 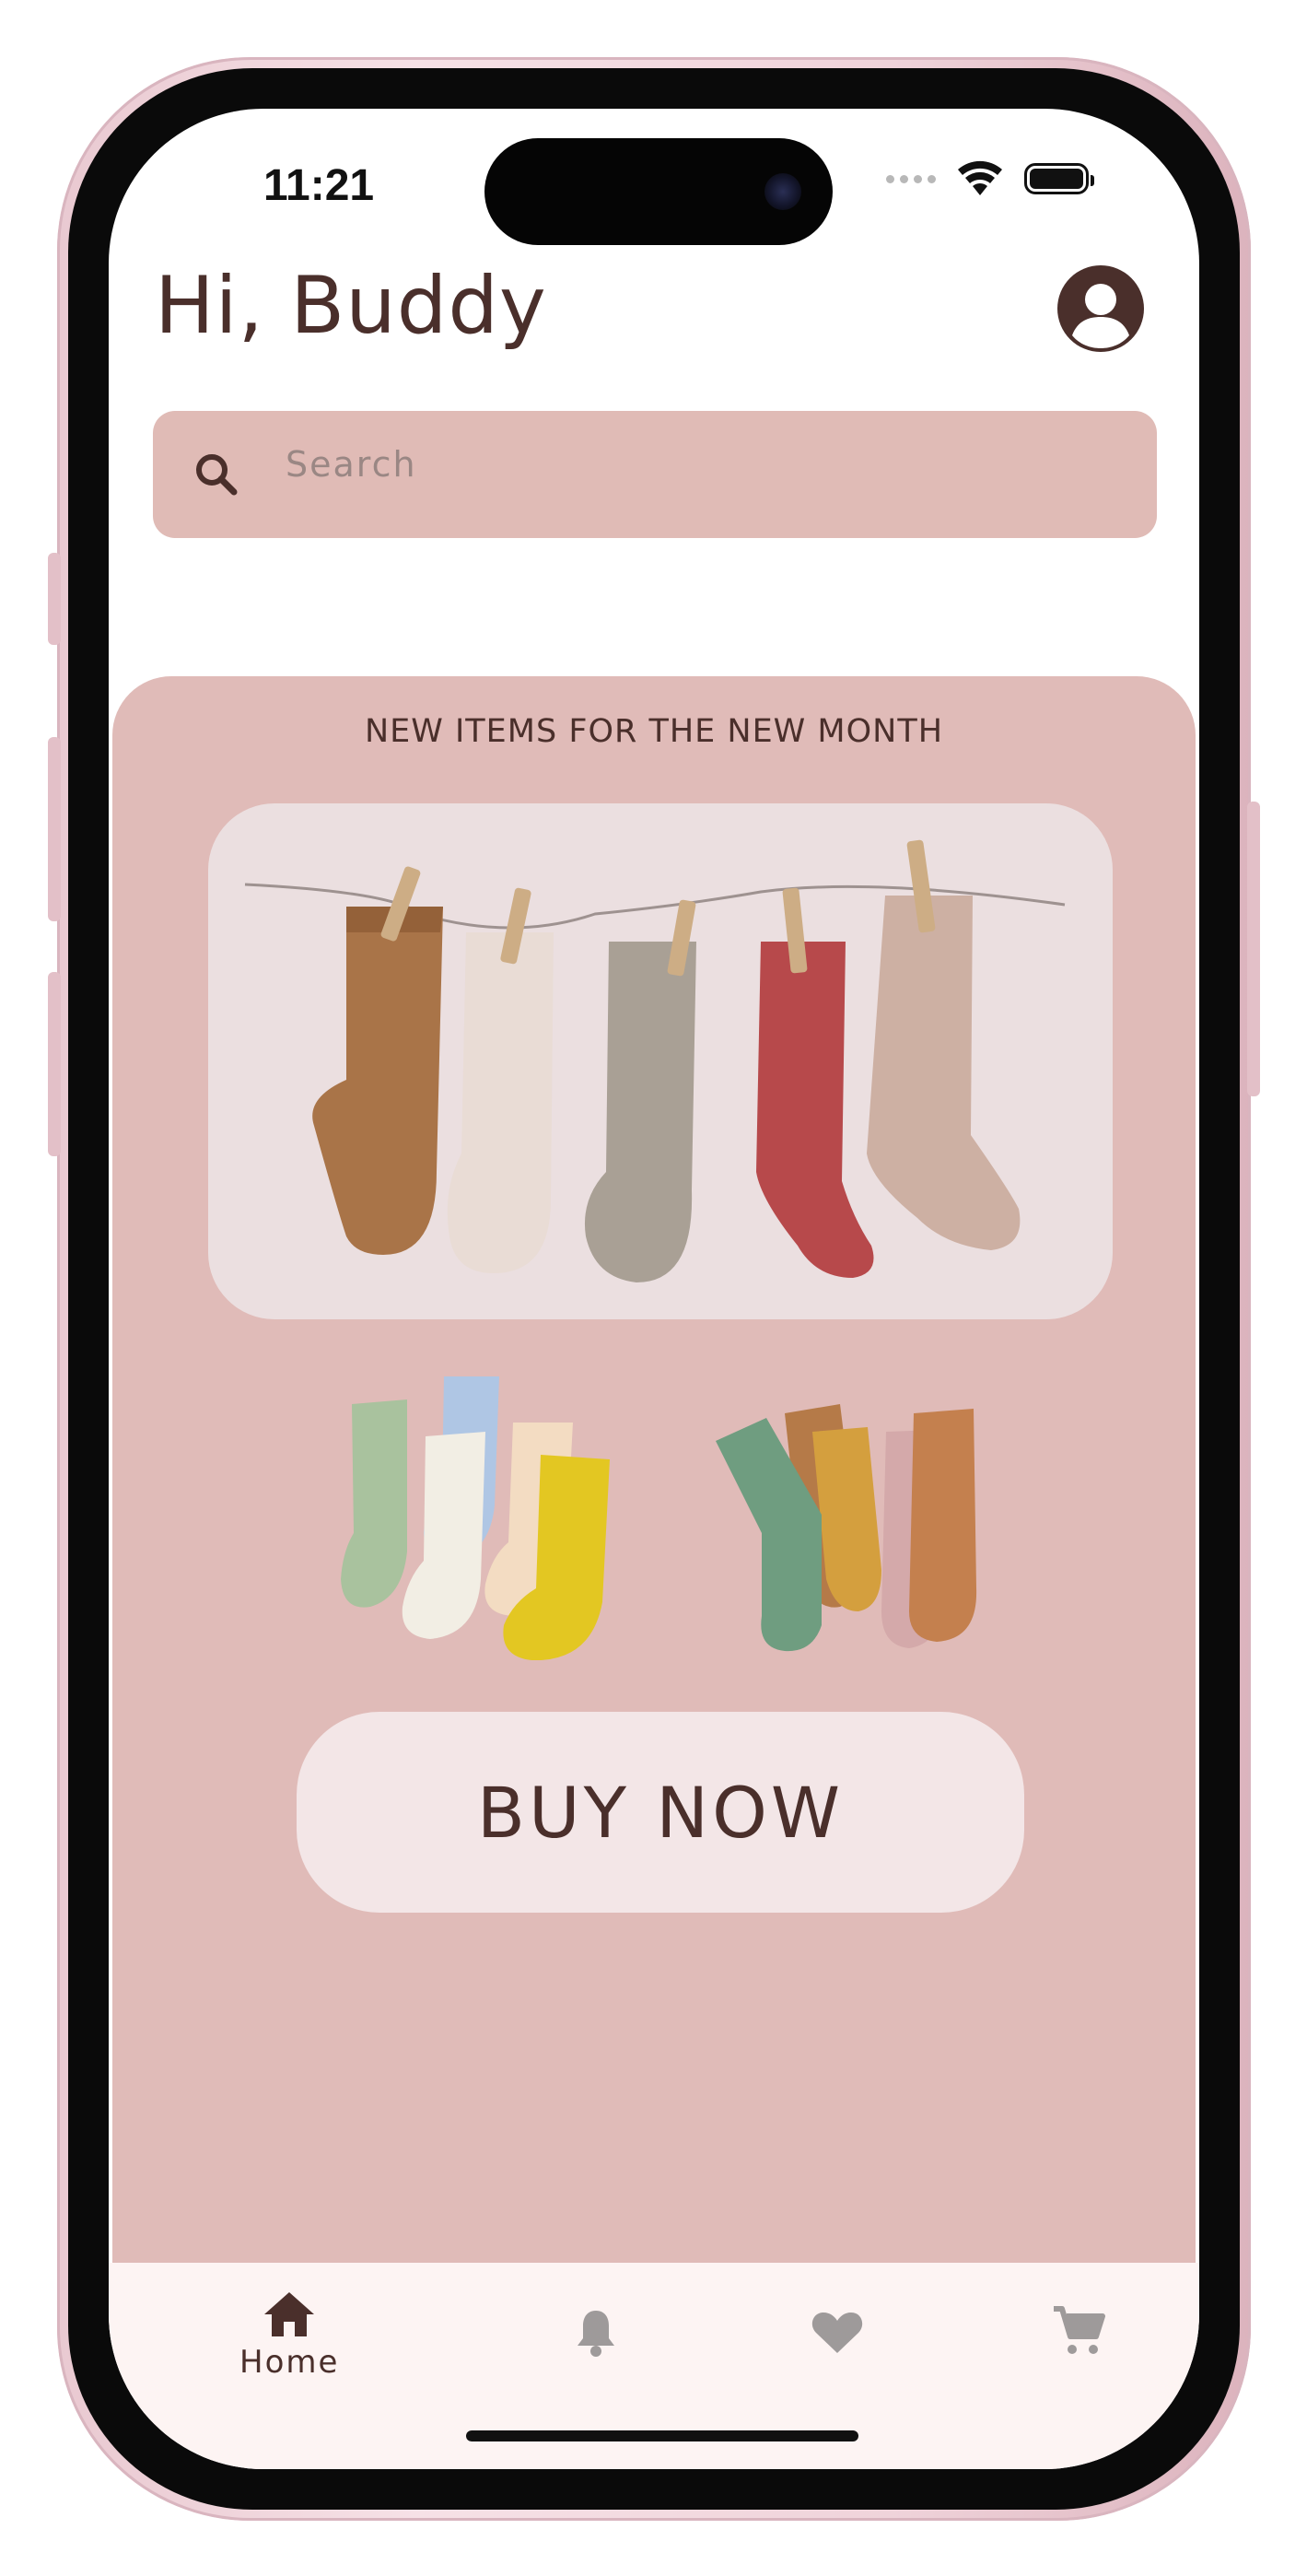 What do you see at coordinates (854, 1524) in the screenshot?
I see `earthy-socks-thumbnail` at bounding box center [854, 1524].